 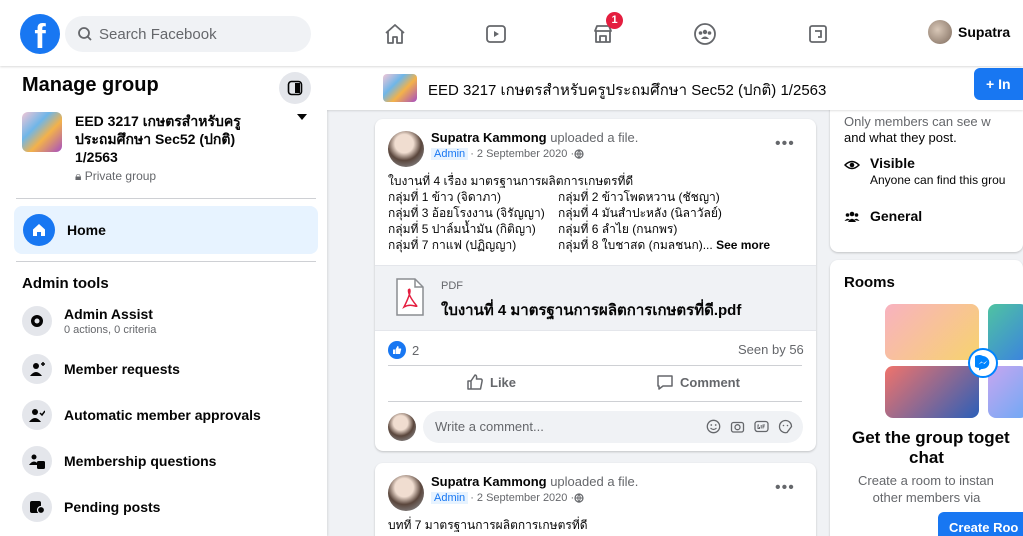 I want to click on chevron-down-icon, so click(x=302, y=117).